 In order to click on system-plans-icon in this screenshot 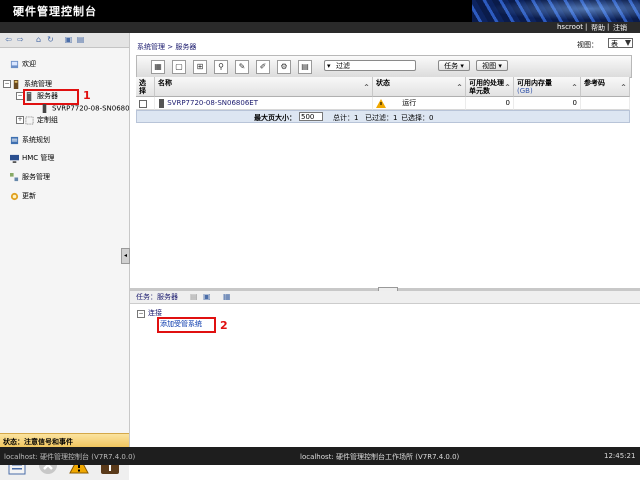, I will do `click(14, 140)`.